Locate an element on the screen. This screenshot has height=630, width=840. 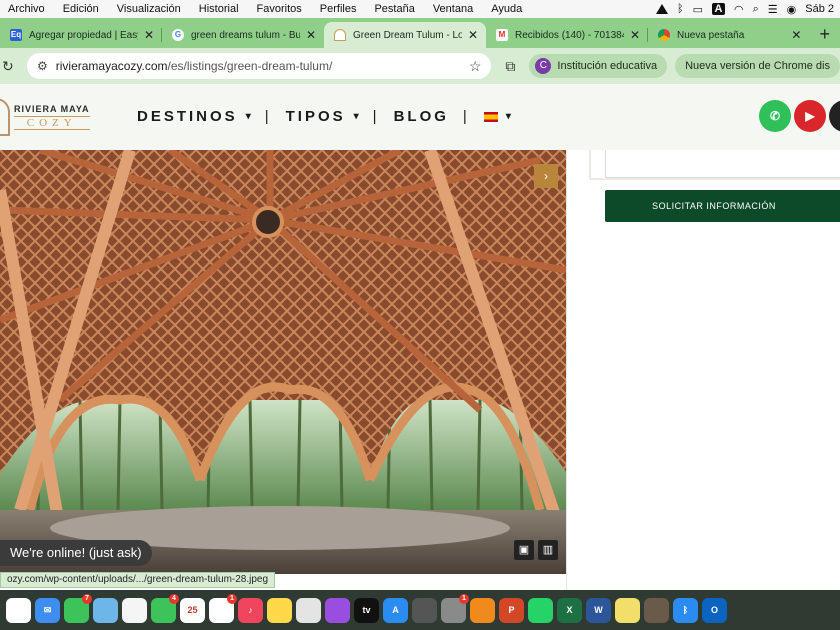
profile-chip: C Institución educativa is located at coordinates (598, 66).